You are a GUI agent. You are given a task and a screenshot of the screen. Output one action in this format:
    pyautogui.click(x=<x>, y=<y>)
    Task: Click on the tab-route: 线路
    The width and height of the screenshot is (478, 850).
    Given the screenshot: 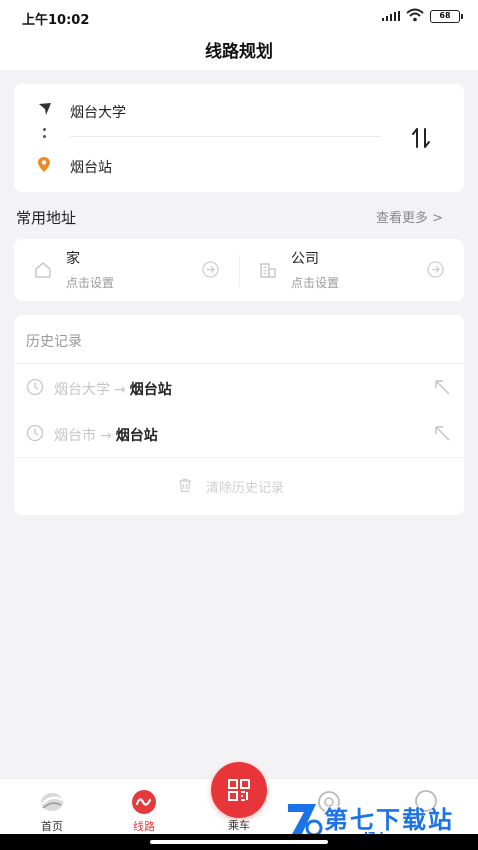 What is the action you would take?
    pyautogui.click(x=144, y=807)
    